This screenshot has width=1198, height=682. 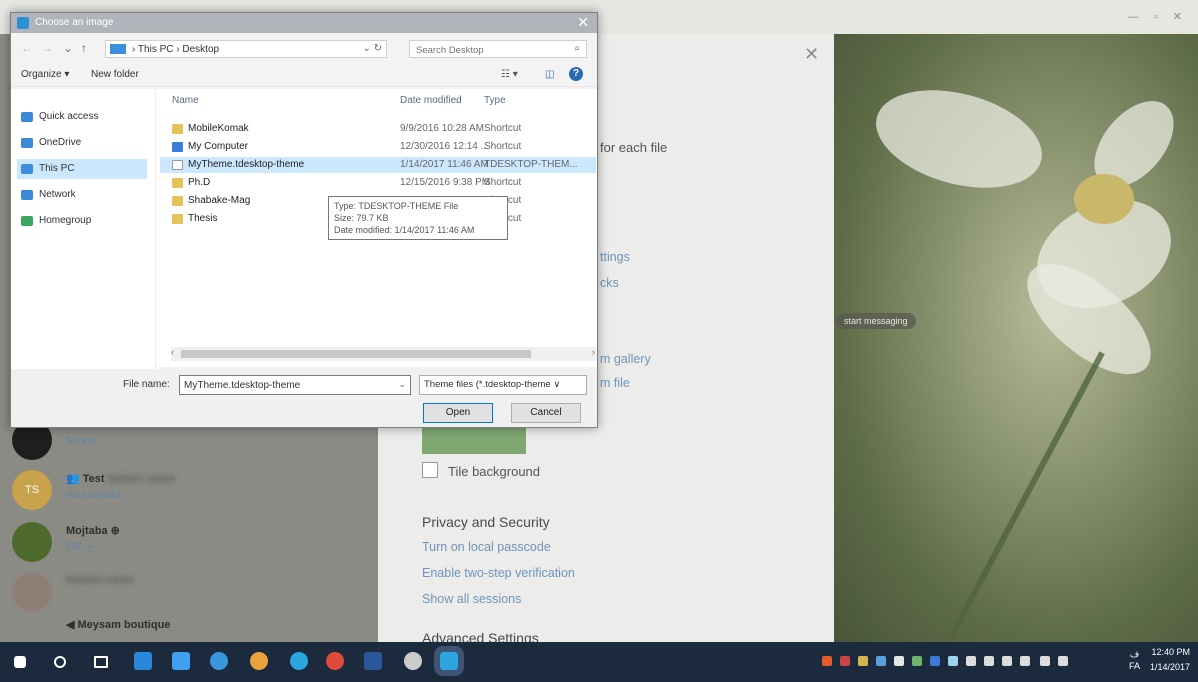 What do you see at coordinates (175, 49) in the screenshot?
I see `breadcrumb: › This PC › Desktop` at bounding box center [175, 49].